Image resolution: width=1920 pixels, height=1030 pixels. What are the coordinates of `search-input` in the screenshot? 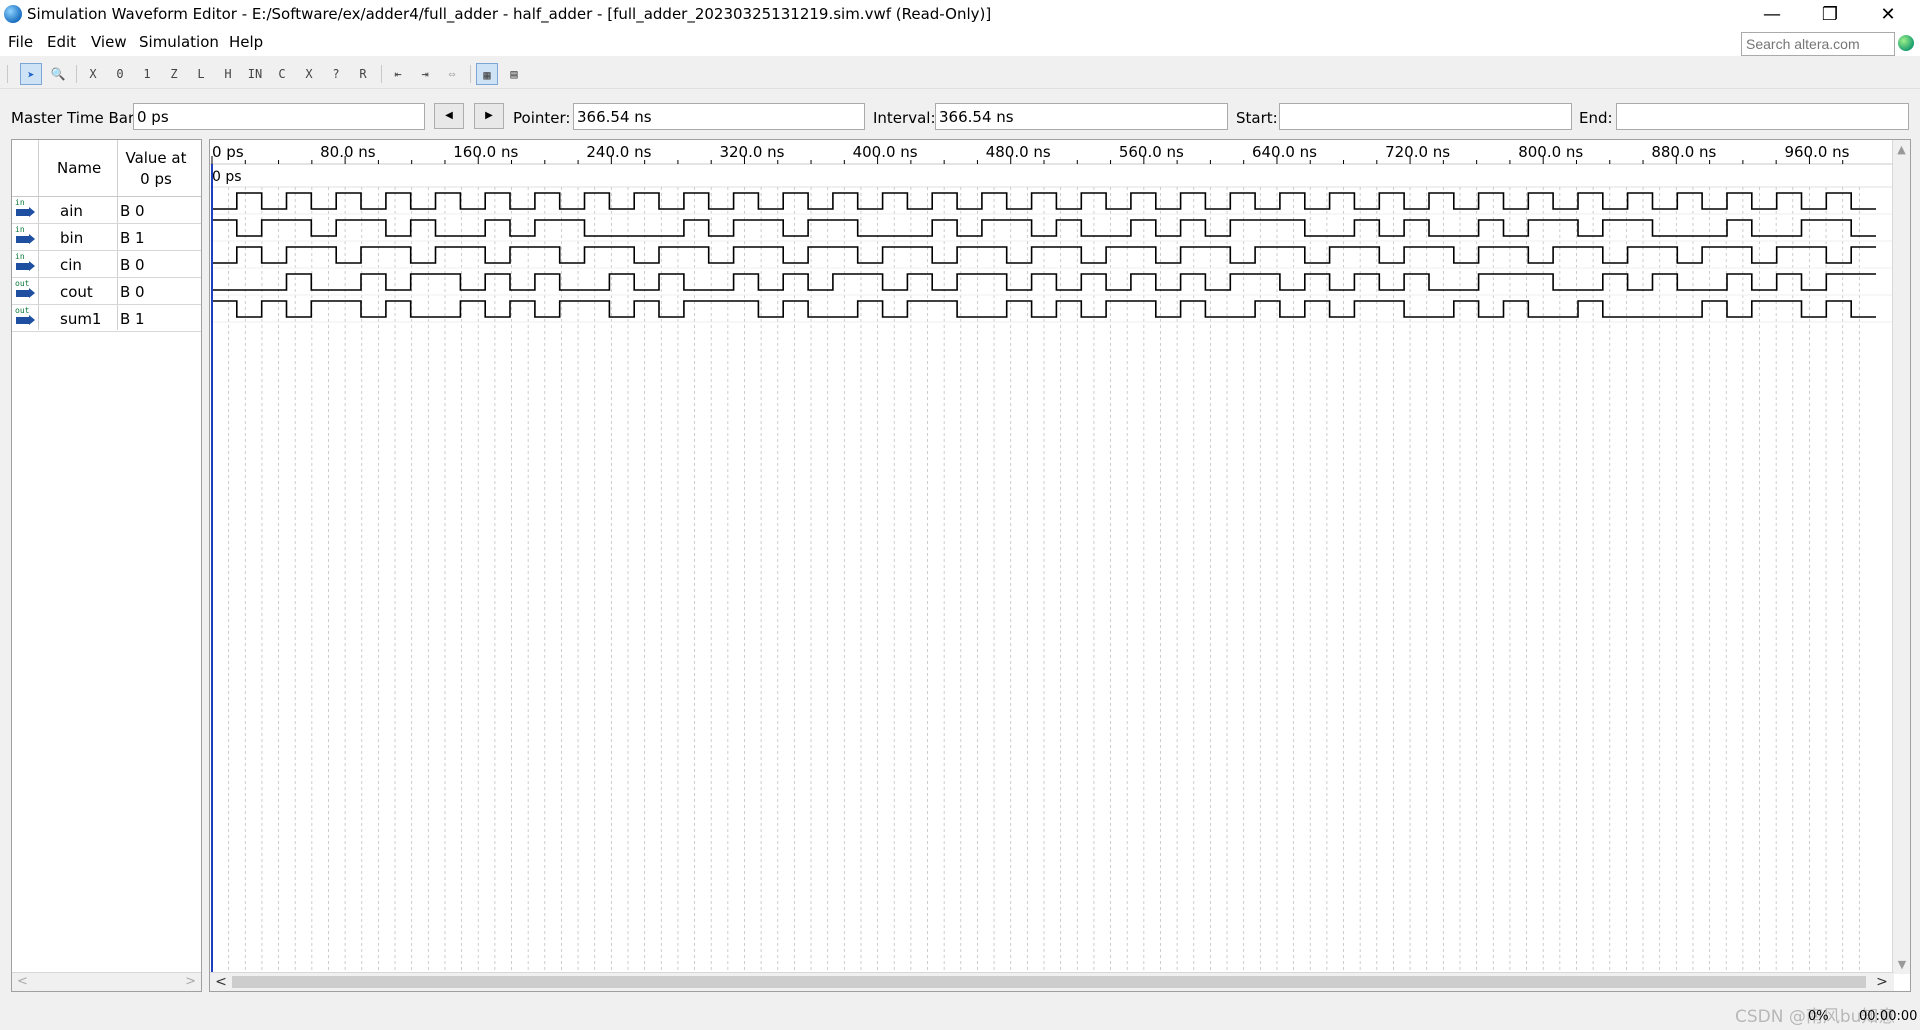 It's located at (1818, 44).